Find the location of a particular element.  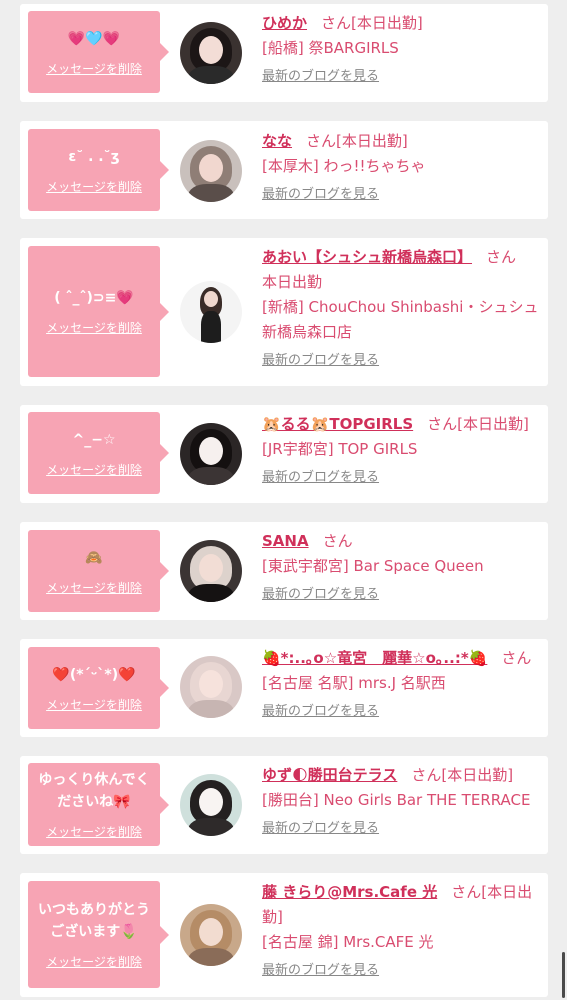

name-line: あおい【シュシュ新橋烏森口】 さん本日出勤 is located at coordinates (403, 270).